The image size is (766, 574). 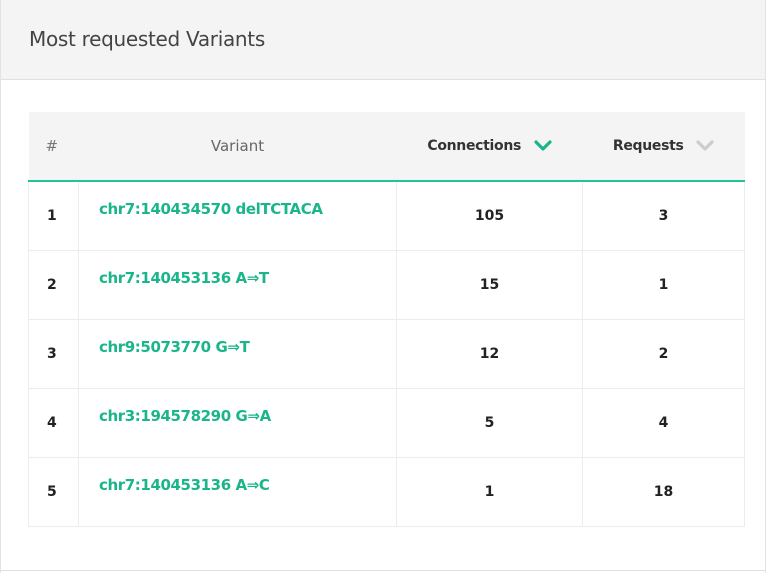 What do you see at coordinates (663, 423) in the screenshot?
I see `requests-cell: 4` at bounding box center [663, 423].